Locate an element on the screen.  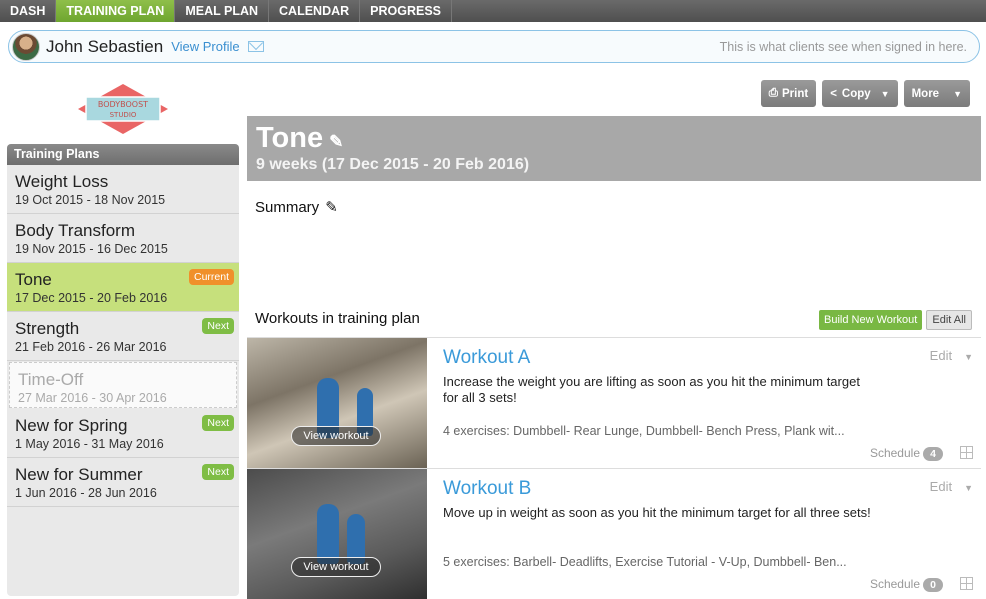
workouts-actions: Build New Workout Edit All is located at coordinates (895, 320).